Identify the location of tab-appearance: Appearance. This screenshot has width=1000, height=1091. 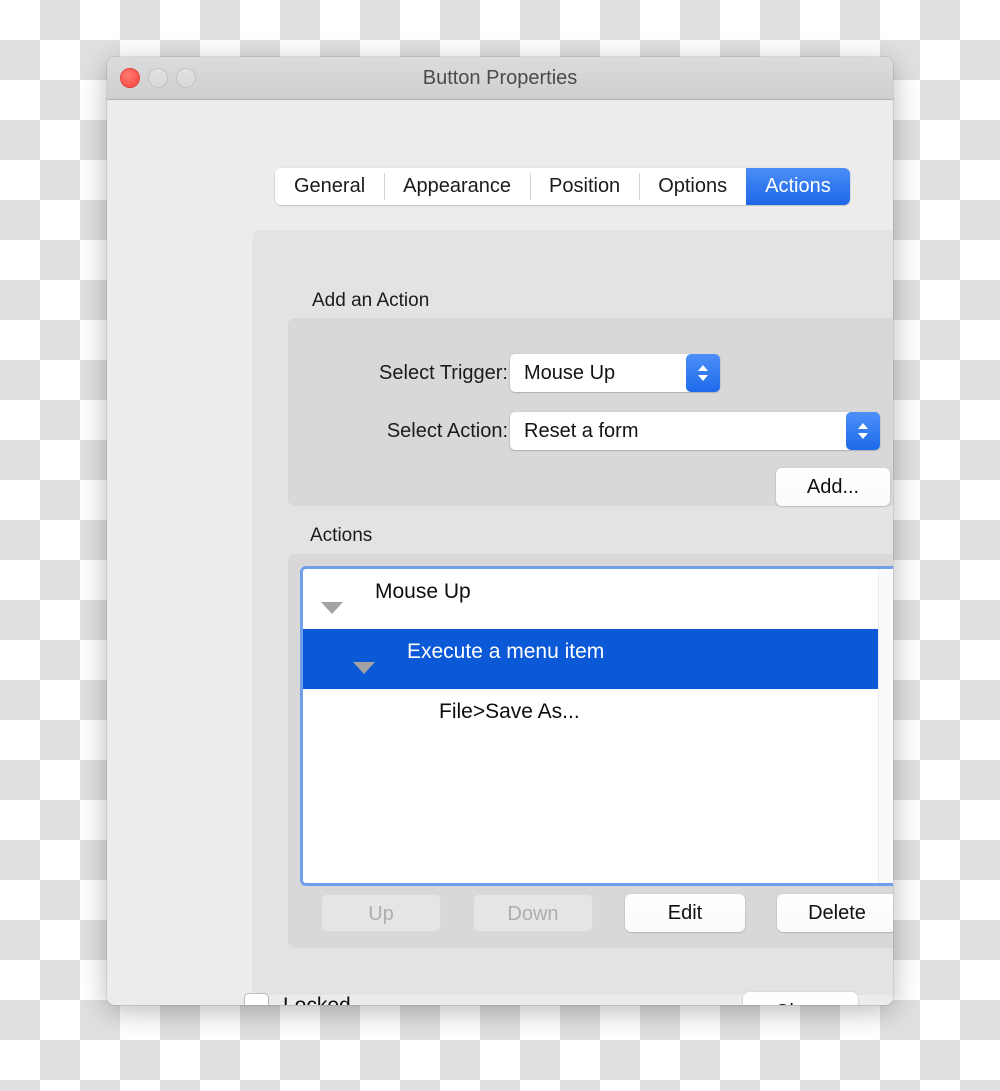
(457, 186).